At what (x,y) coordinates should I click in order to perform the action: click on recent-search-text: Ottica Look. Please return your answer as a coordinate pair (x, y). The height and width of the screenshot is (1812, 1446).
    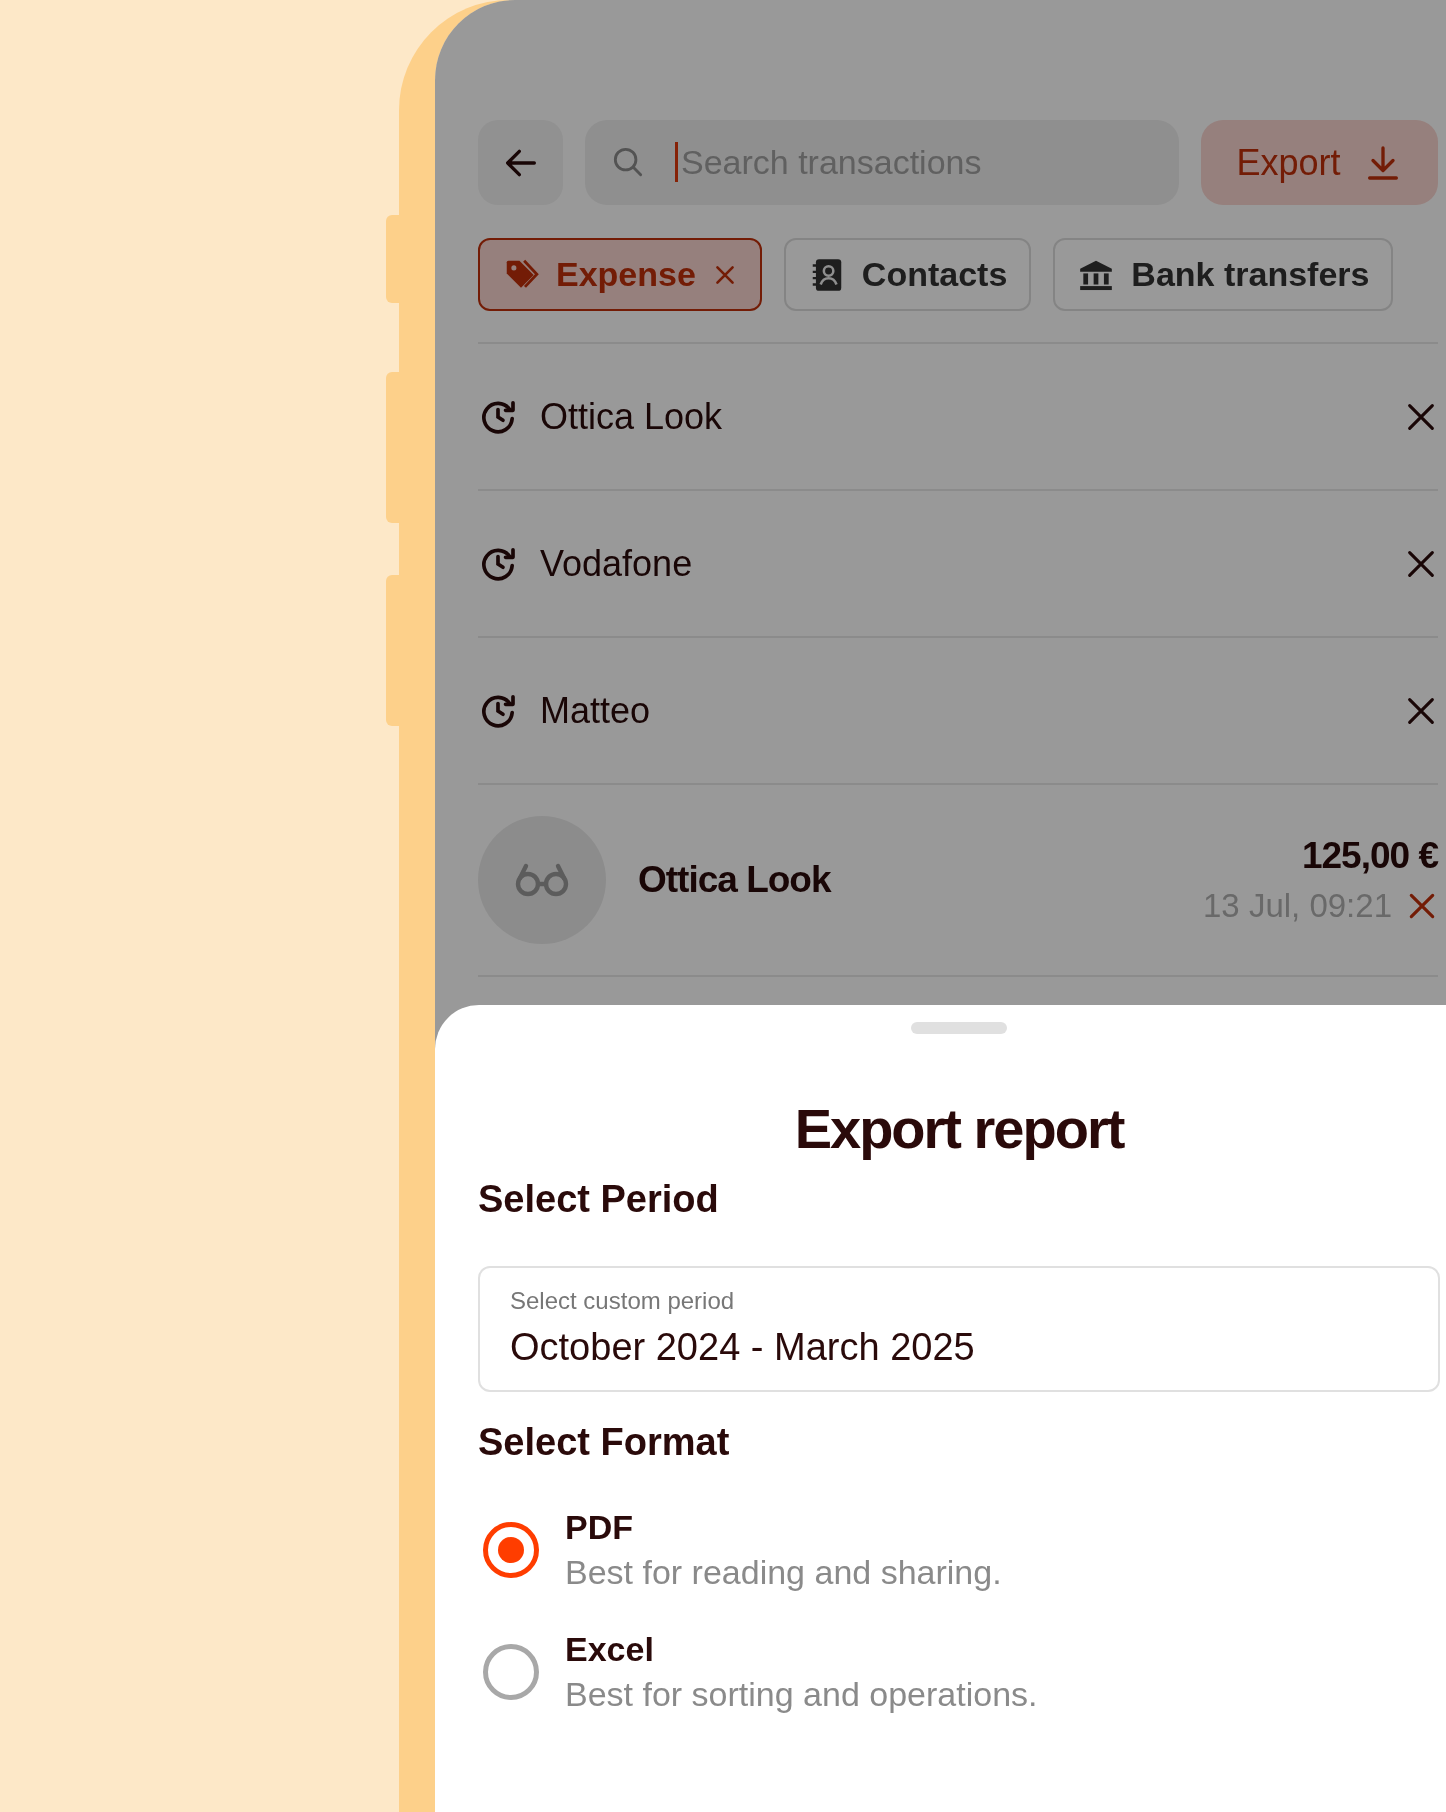
    Looking at the image, I should click on (961, 416).